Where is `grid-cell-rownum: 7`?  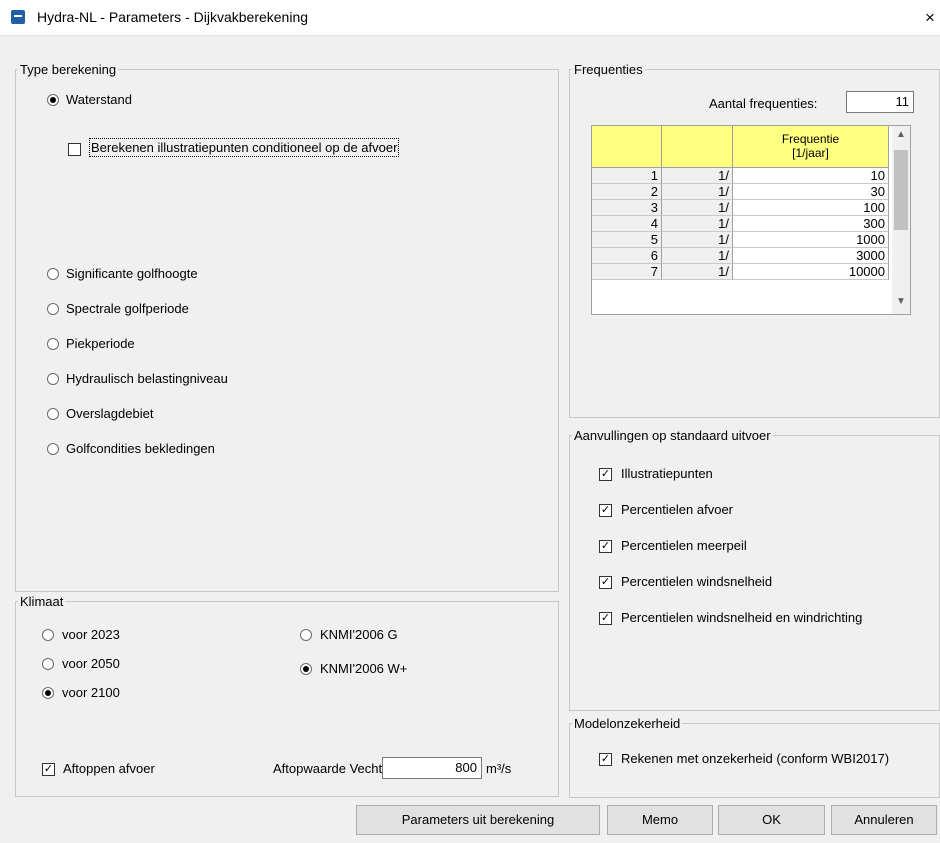
grid-cell-rownum: 7 is located at coordinates (627, 272).